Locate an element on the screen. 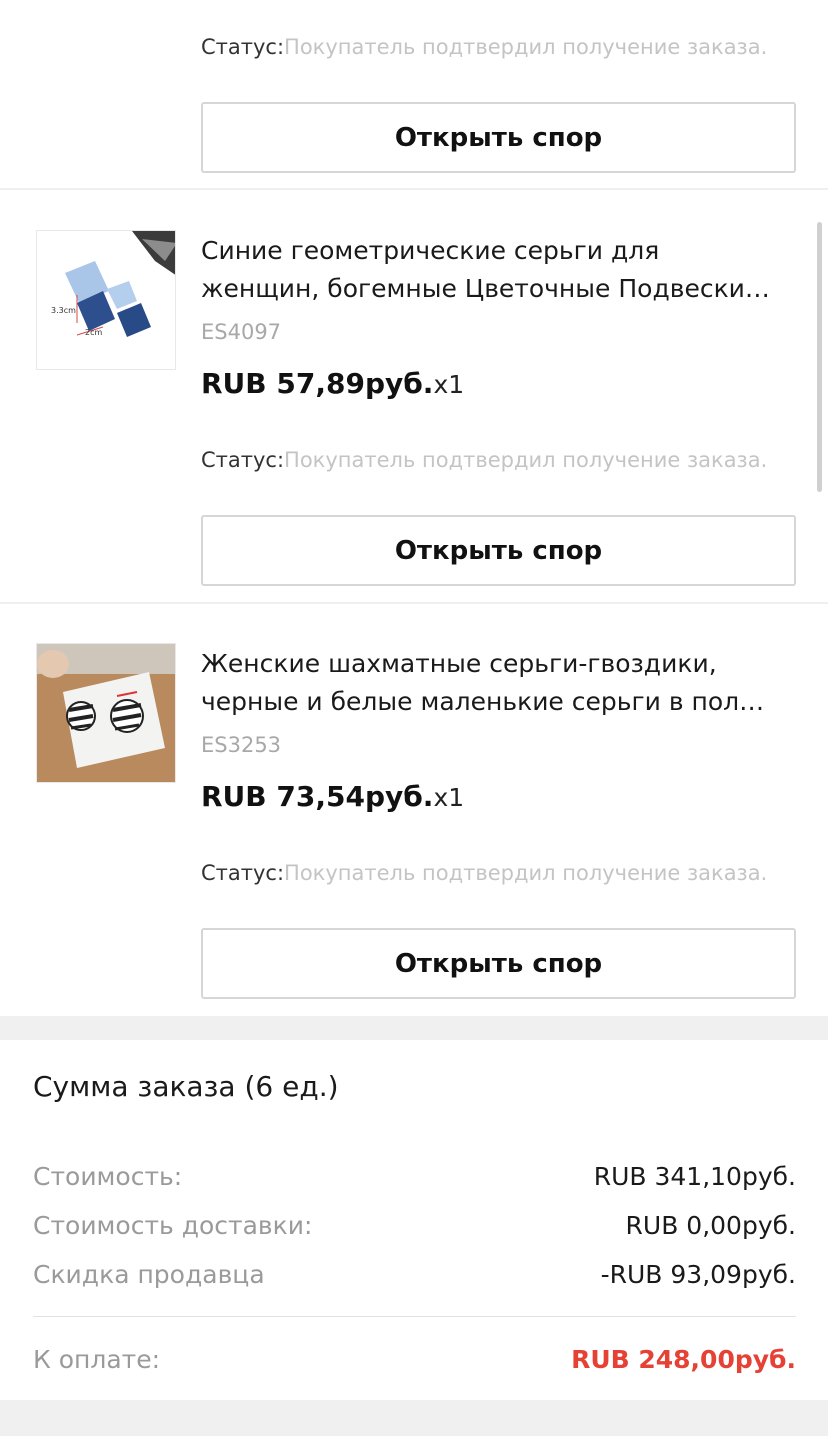 The height and width of the screenshot is (1436, 828). summary-row-subtotal: Стоимость: RUB 341,10руб. is located at coordinates (414, 1176).